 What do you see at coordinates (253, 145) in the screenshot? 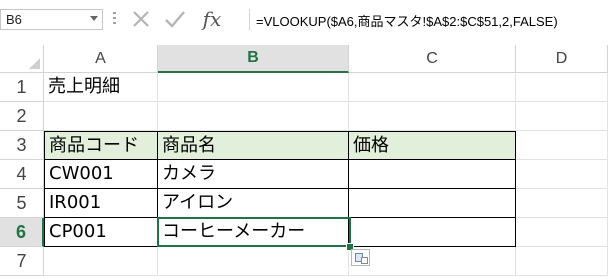
I see `cell-b3: 商品名` at bounding box center [253, 145].